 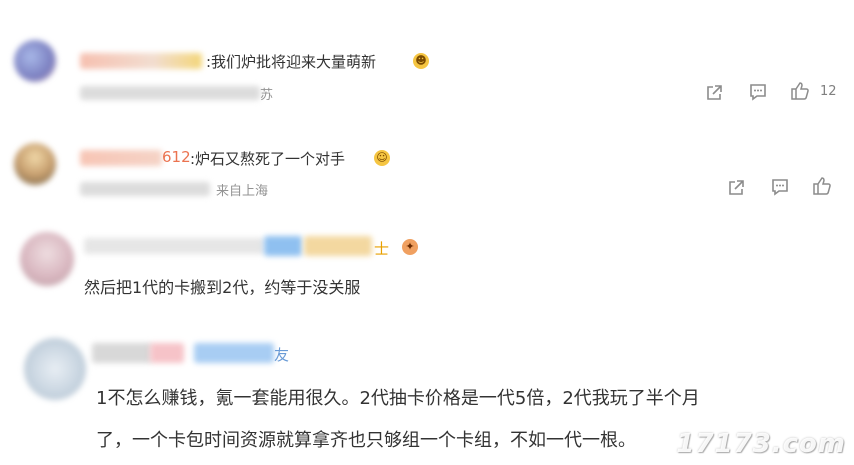 What do you see at coordinates (828, 91) in the screenshot?
I see `like-count: 12` at bounding box center [828, 91].